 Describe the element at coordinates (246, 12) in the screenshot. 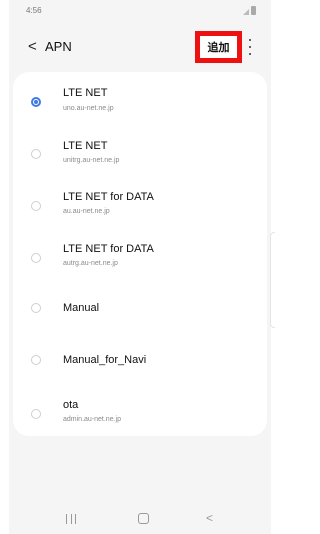

I see `signal-icon` at that location.